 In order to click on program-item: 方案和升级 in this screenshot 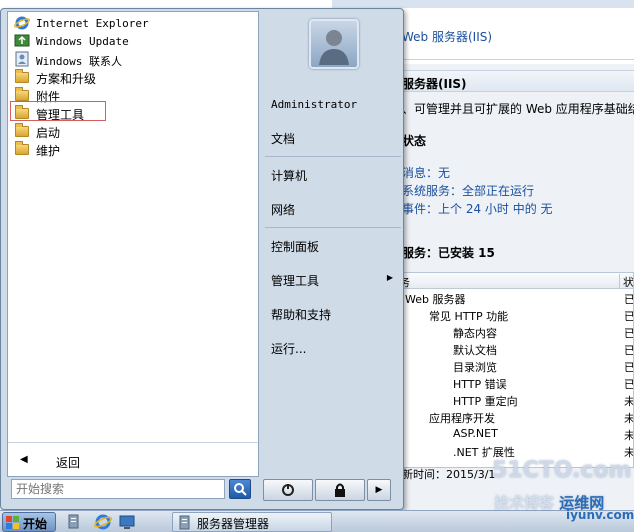, I will do `click(134, 77)`.